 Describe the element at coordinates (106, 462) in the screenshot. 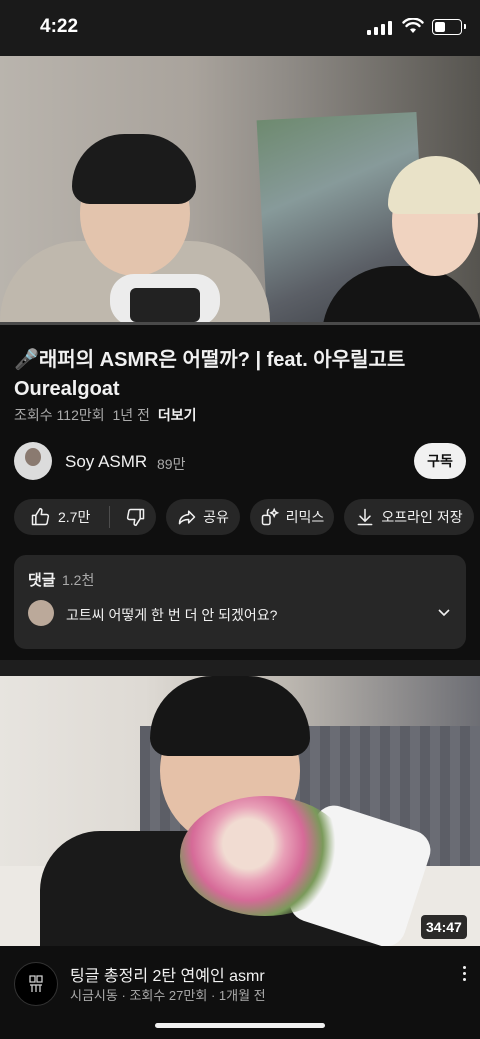

I see `channel-name: Soy ASMR` at that location.